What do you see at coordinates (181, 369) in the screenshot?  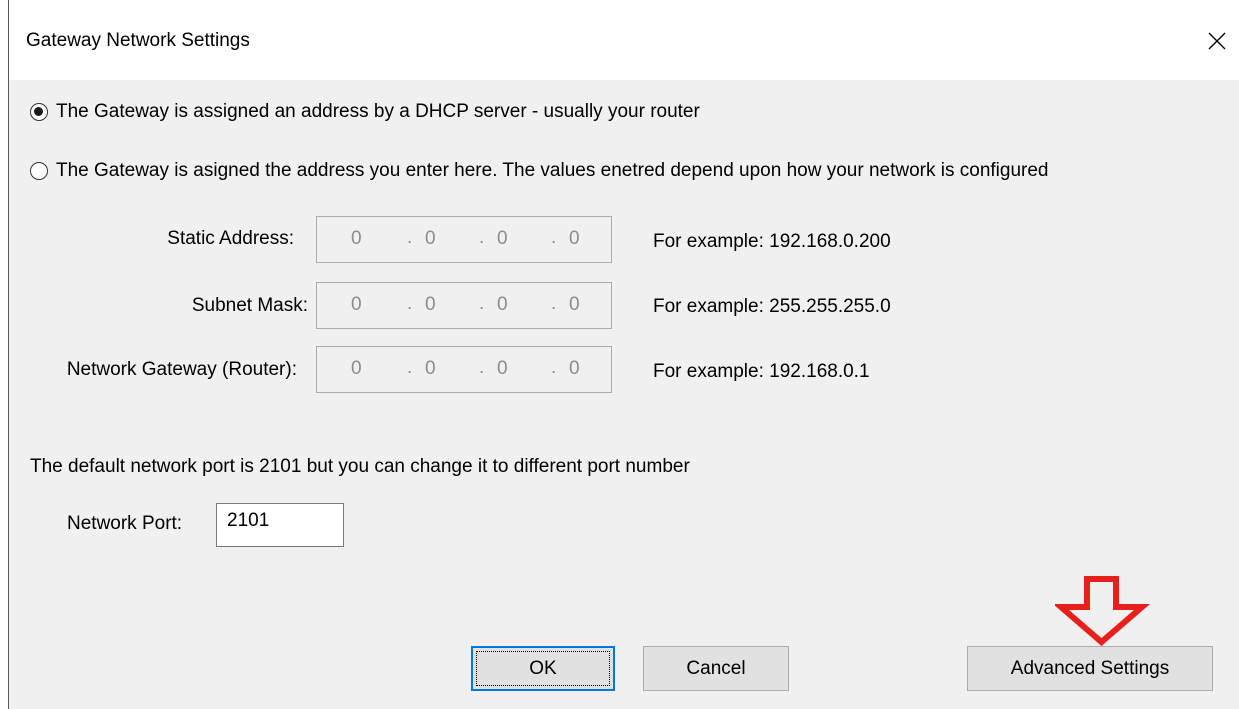 I see `network-gateway-label: Network Gateway (Router):` at bounding box center [181, 369].